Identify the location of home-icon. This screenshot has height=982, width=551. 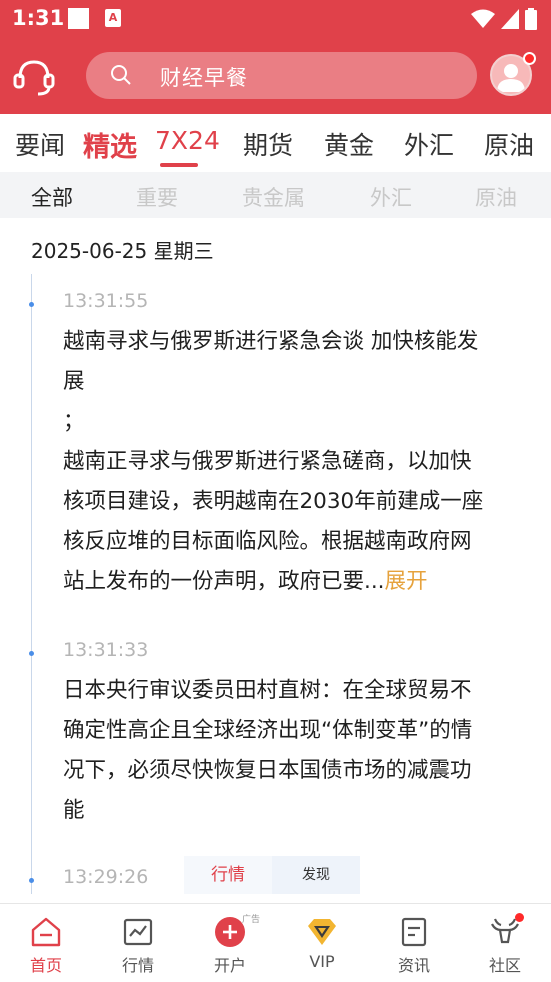
(46, 932).